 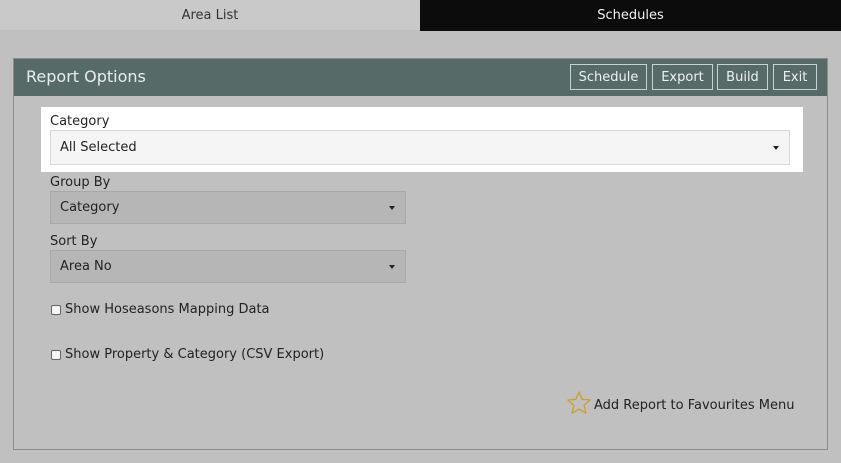 What do you see at coordinates (210, 15) in the screenshot?
I see `tab-area-list: Area List` at bounding box center [210, 15].